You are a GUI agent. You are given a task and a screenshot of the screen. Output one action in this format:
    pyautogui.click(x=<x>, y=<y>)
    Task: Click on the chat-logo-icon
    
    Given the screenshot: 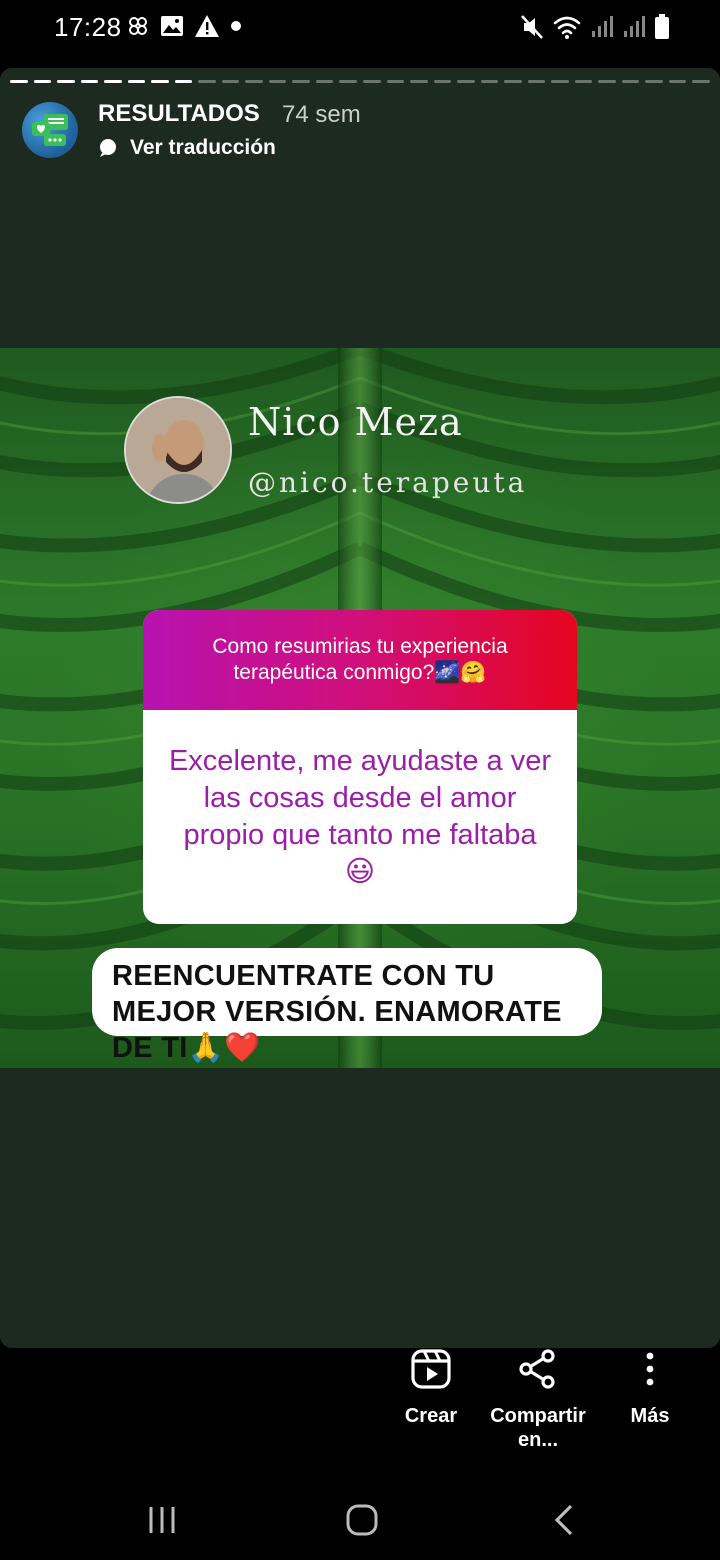 What is the action you would take?
    pyautogui.click(x=50, y=130)
    